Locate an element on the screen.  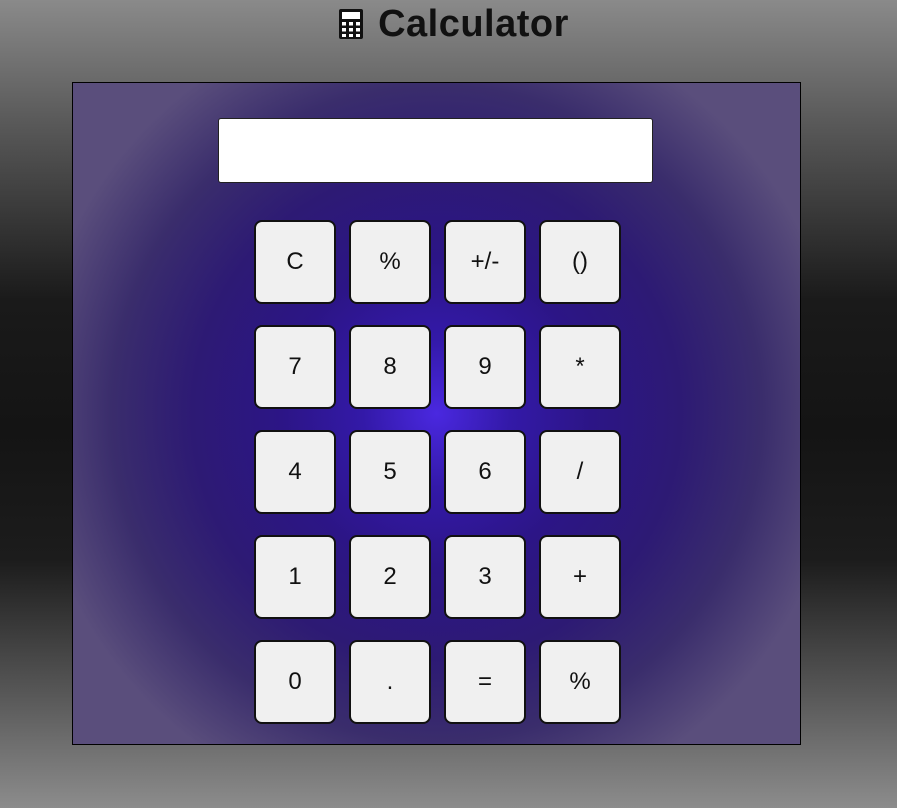
digit-7-button: 7 is located at coordinates (295, 367).